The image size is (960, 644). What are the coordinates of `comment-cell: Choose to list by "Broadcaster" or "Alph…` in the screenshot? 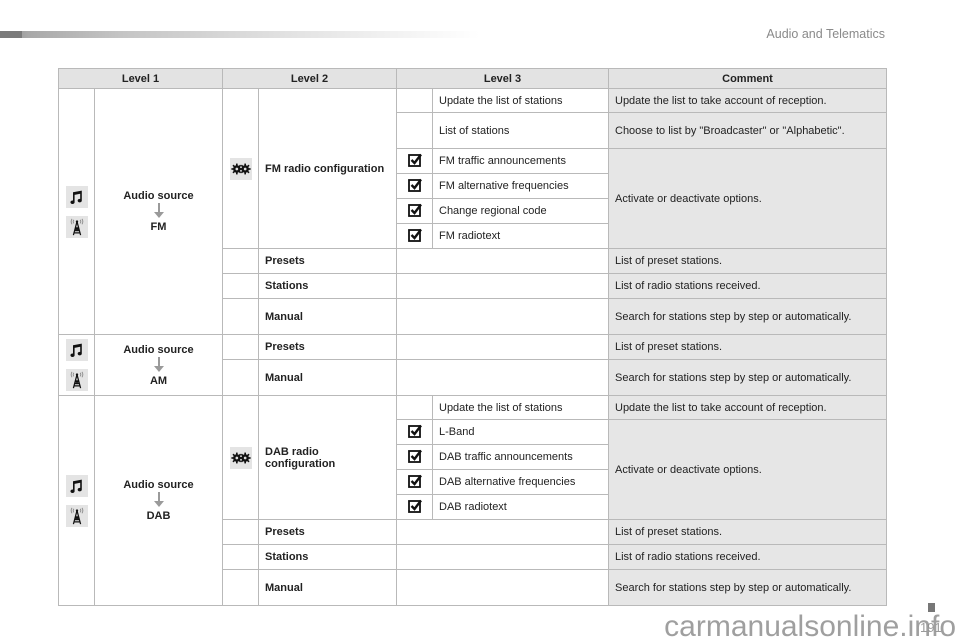 It's located at (747, 130).